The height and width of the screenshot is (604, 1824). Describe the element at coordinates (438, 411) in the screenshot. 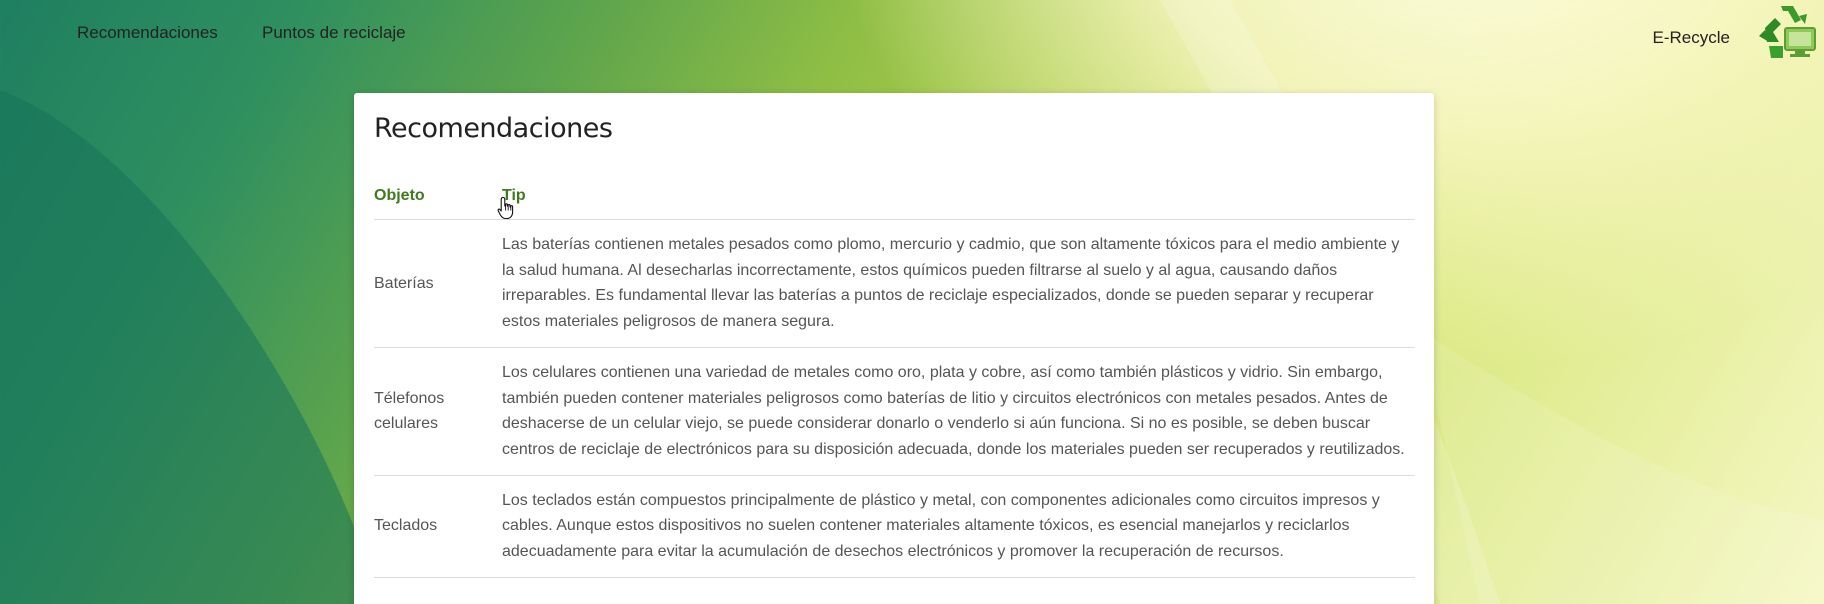

I see `object-cell: Télefonos celulares` at that location.